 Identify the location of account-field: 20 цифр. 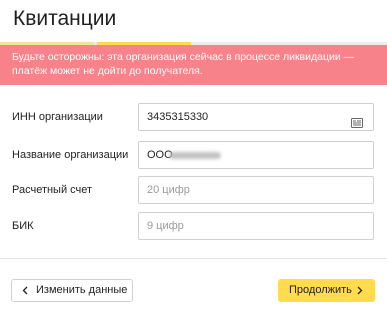
(256, 190).